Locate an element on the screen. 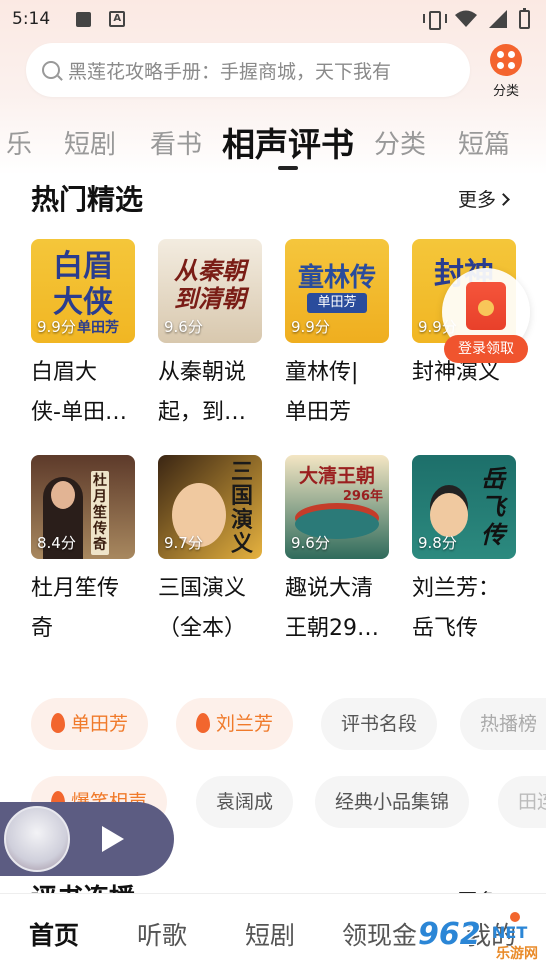 The height and width of the screenshot is (970, 546). book-cover: 童林传 单田芳 9.9分 is located at coordinates (337, 291).